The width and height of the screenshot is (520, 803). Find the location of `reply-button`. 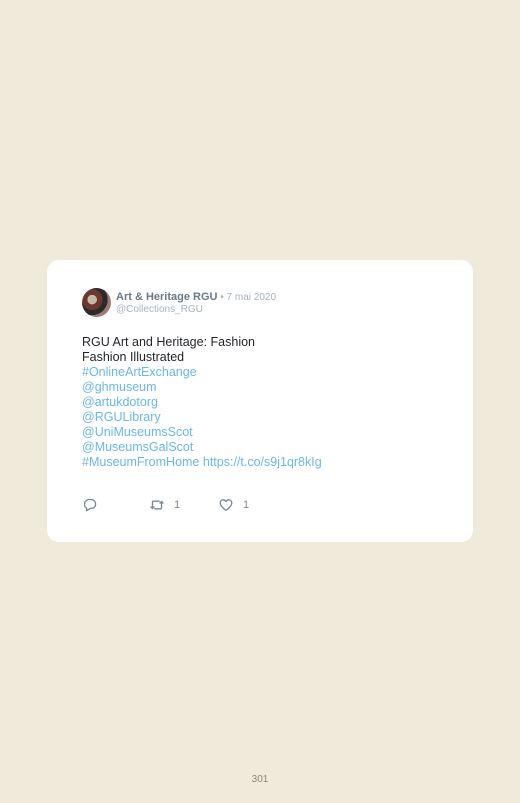

reply-button is located at coordinates (90, 505).